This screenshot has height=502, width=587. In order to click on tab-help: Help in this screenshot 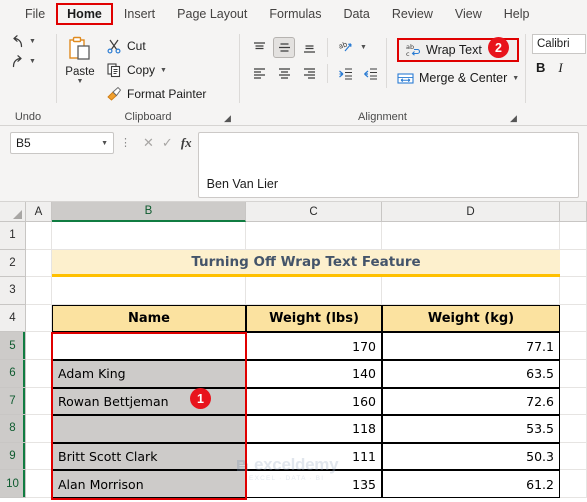, I will do `click(517, 14)`.